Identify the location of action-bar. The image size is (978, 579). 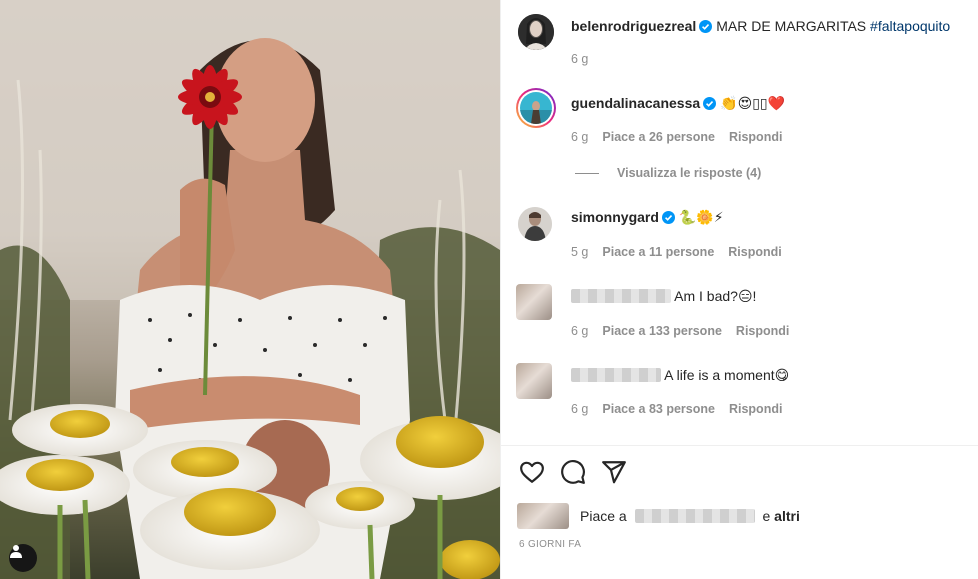
(573, 472).